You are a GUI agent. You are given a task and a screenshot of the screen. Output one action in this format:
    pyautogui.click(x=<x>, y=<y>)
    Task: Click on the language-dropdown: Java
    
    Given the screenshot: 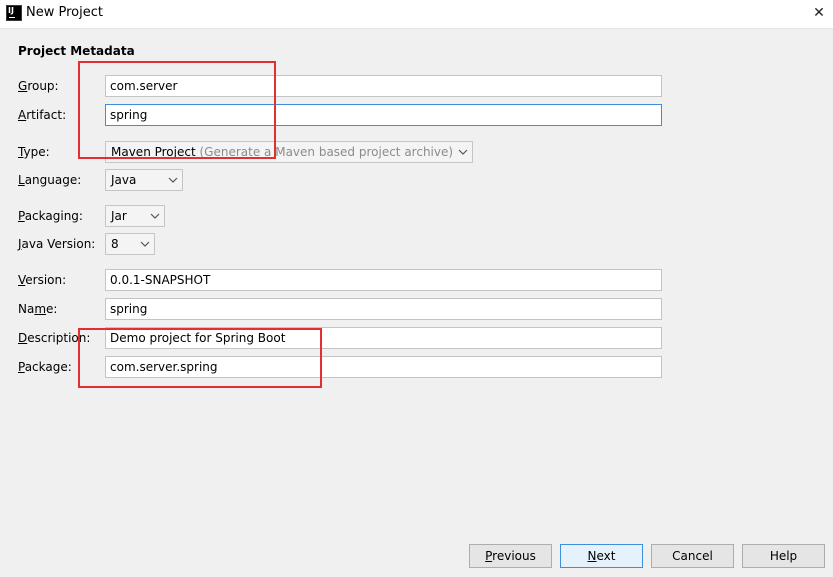 What is the action you would take?
    pyautogui.click(x=144, y=180)
    